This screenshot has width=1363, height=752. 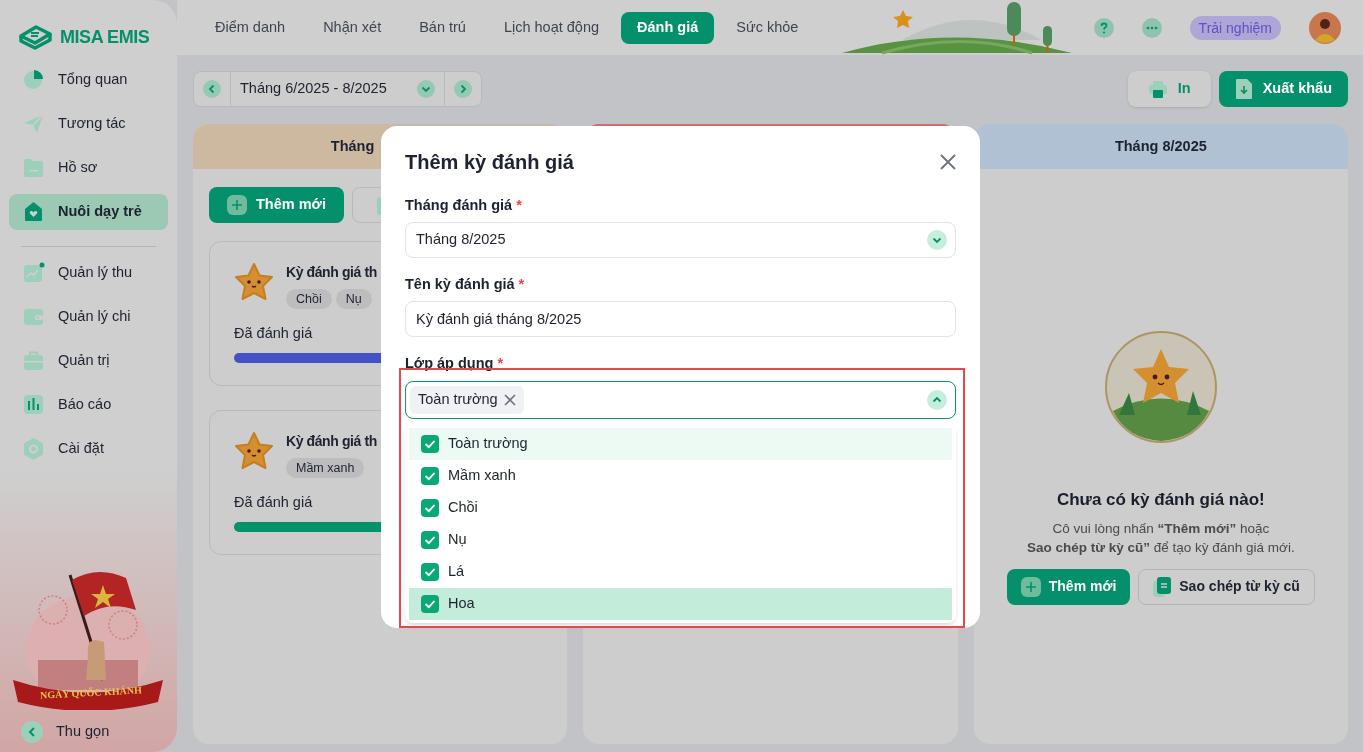 What do you see at coordinates (88, 449) in the screenshot?
I see `sidebar-item: Cài đặt` at bounding box center [88, 449].